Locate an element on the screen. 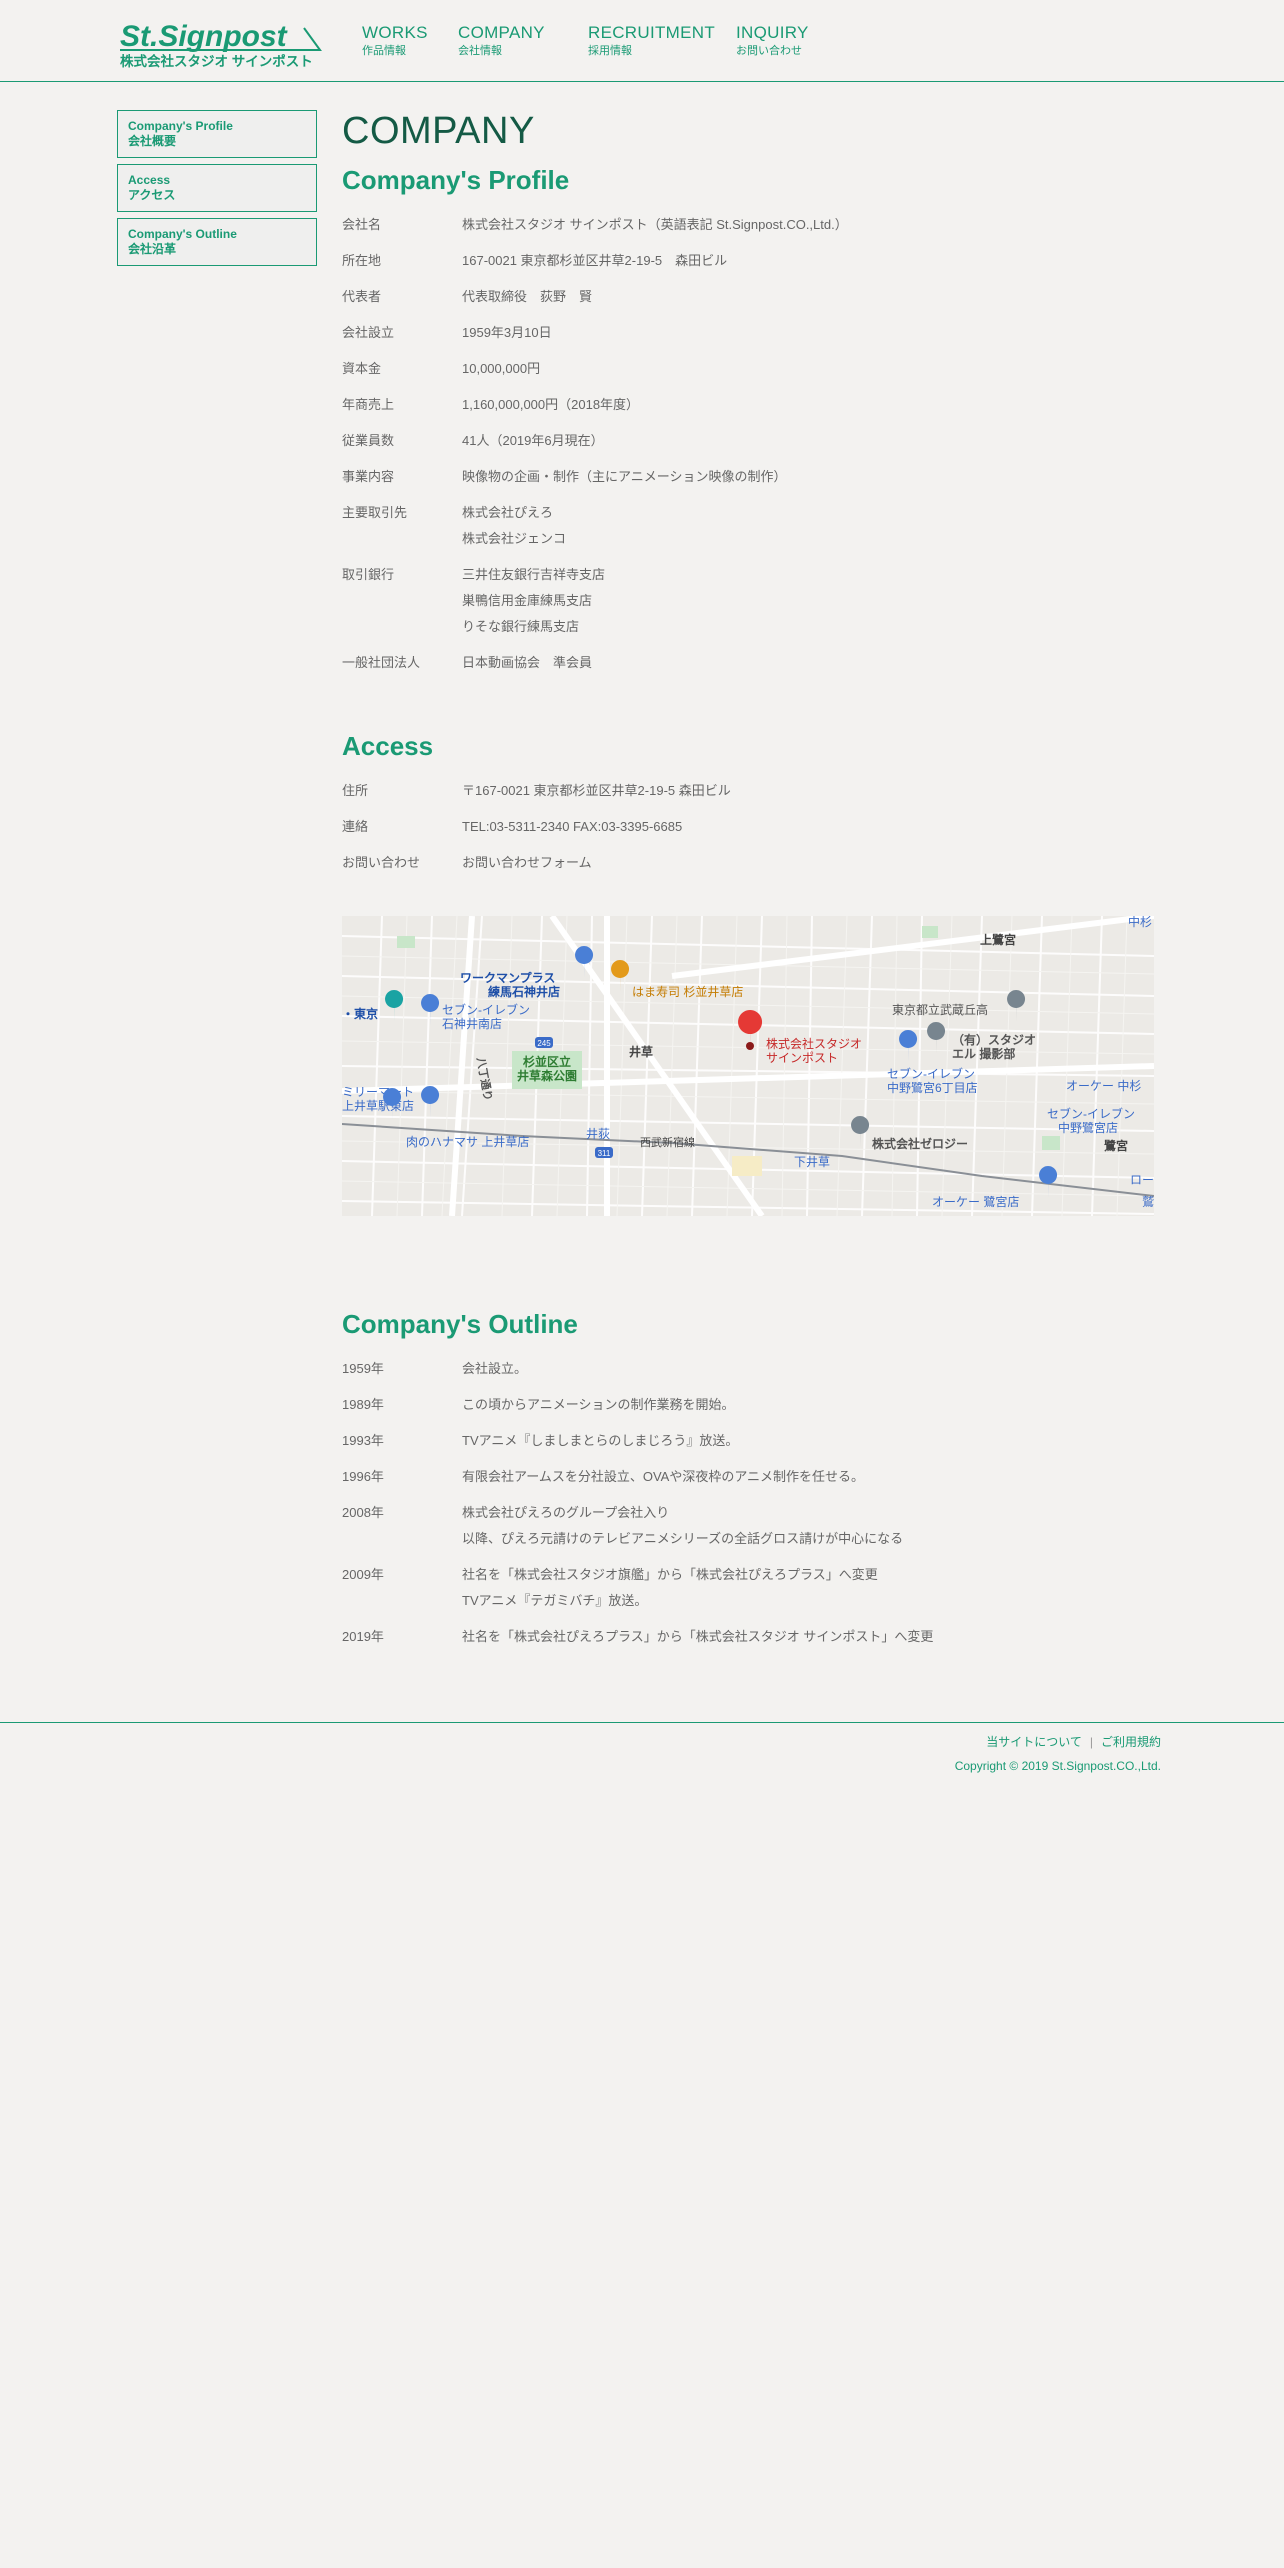 The image size is (1284, 2568). row-label: 1959年 is located at coordinates (363, 1368).